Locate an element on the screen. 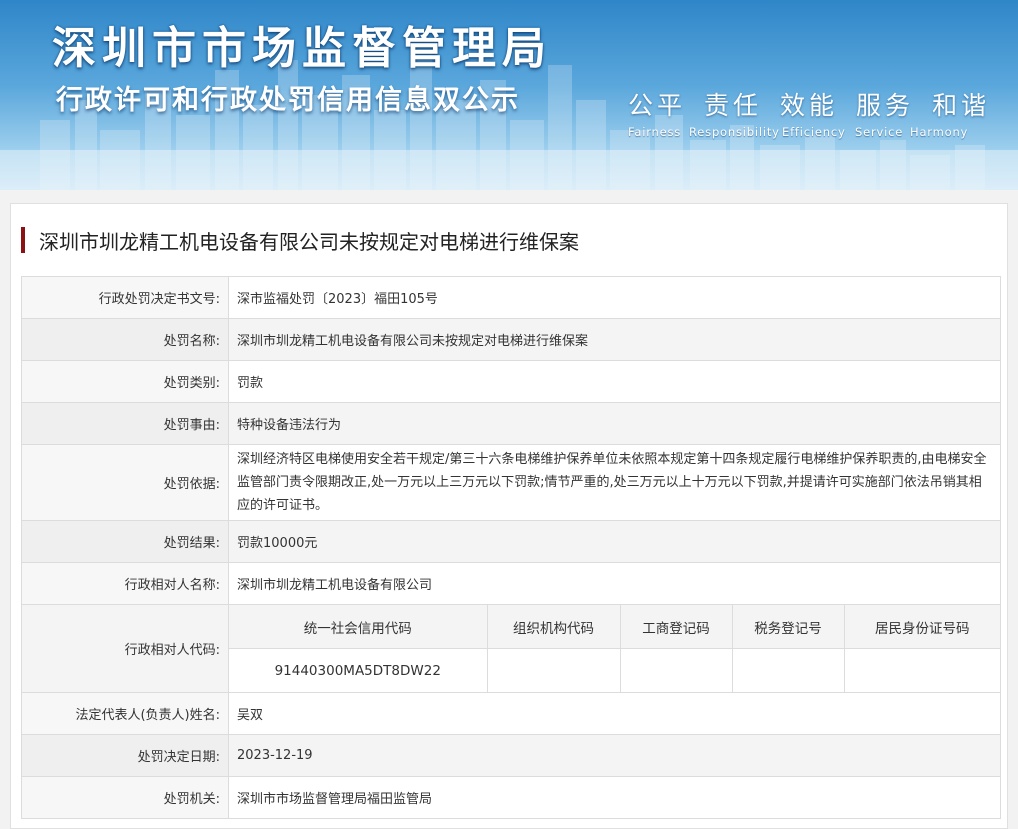 The image size is (1018, 829). row-category: 处罚类别: 罚款 is located at coordinates (511, 381).